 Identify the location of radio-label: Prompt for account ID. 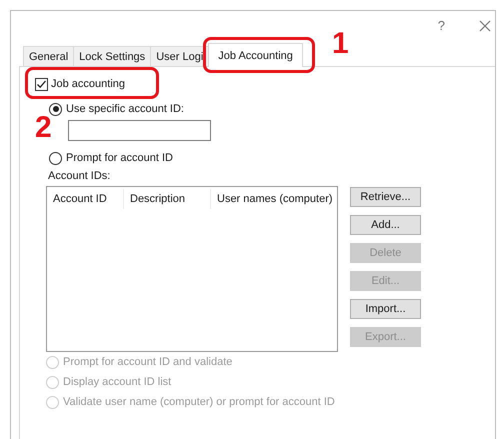
(119, 158).